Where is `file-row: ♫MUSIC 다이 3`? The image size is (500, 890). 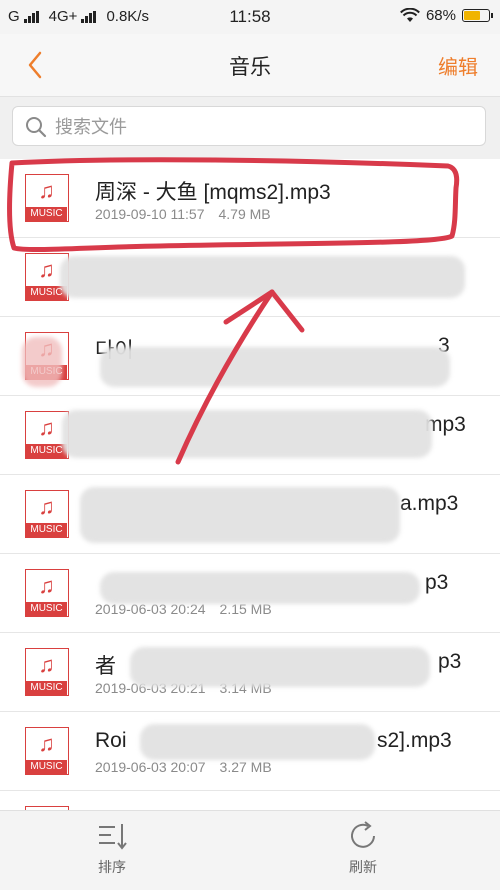
file-row: ♫MUSIC 다이 3 is located at coordinates (250, 356).